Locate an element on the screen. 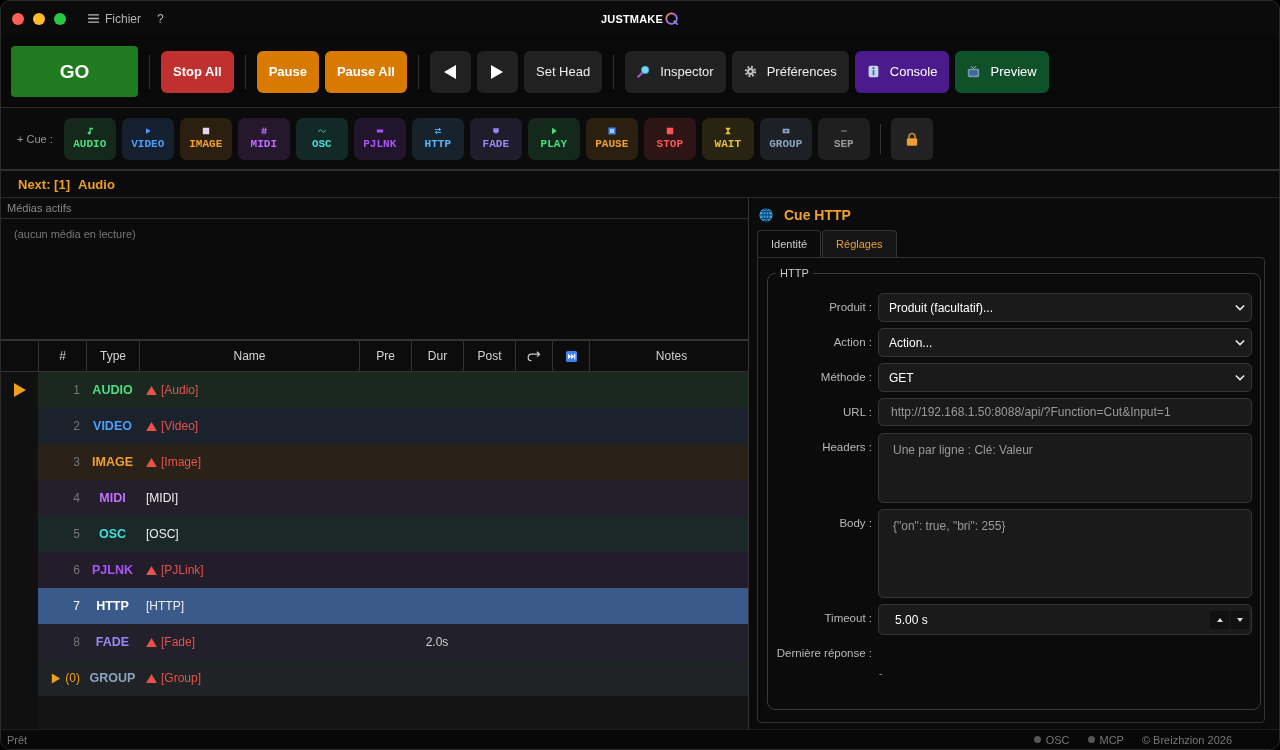 The image size is (1280, 750). console-button: Console is located at coordinates (902, 71).